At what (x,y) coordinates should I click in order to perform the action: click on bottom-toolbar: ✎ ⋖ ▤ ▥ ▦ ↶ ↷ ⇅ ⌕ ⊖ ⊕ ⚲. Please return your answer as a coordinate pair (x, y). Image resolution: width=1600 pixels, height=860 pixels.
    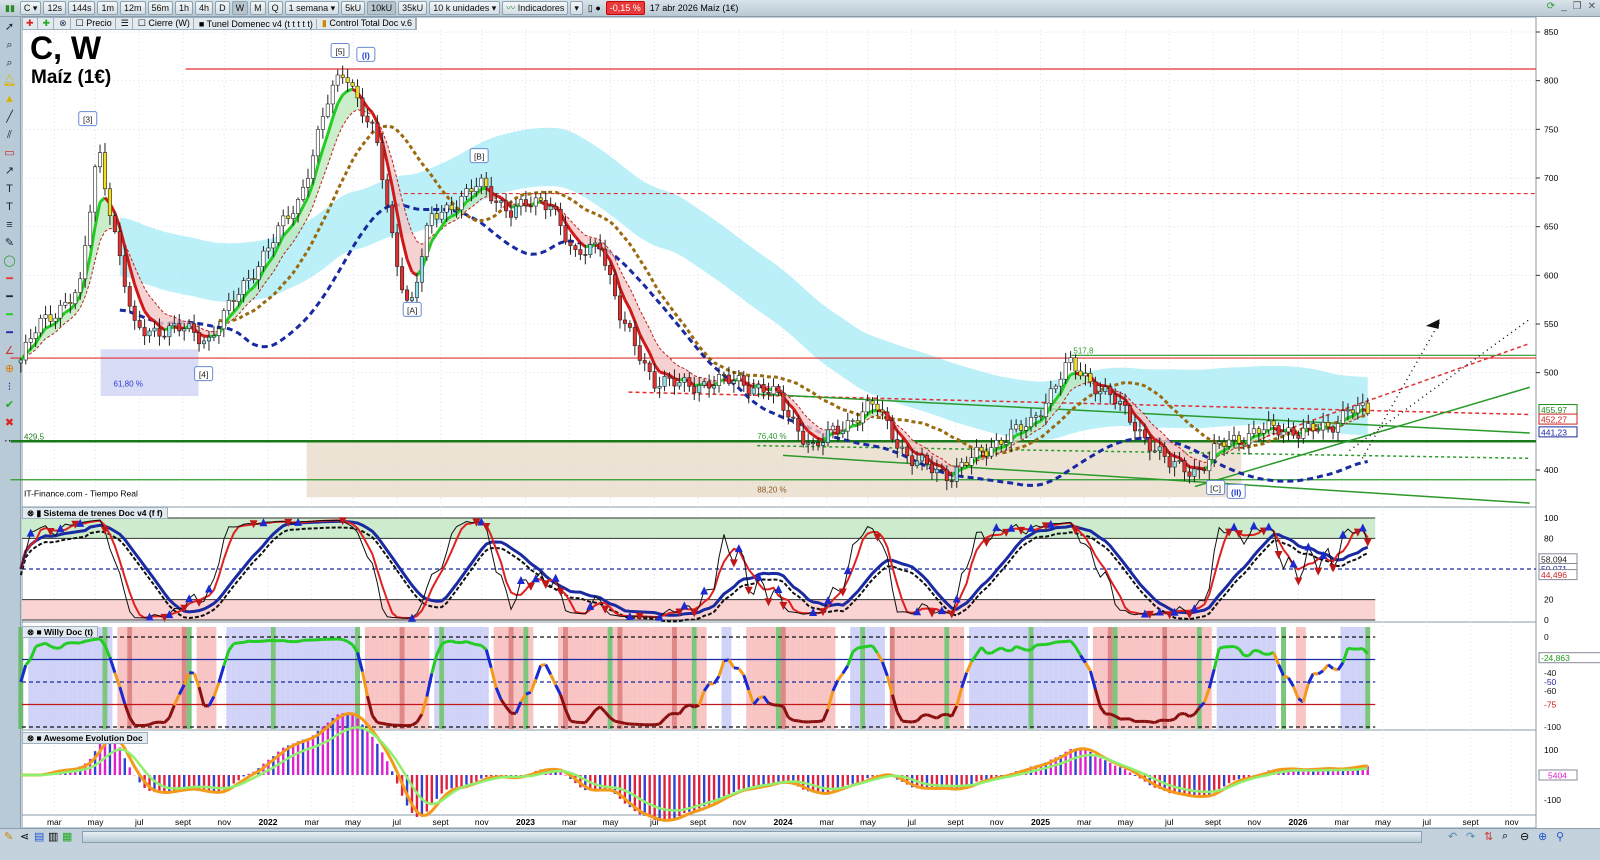
    Looking at the image, I should click on (800, 844).